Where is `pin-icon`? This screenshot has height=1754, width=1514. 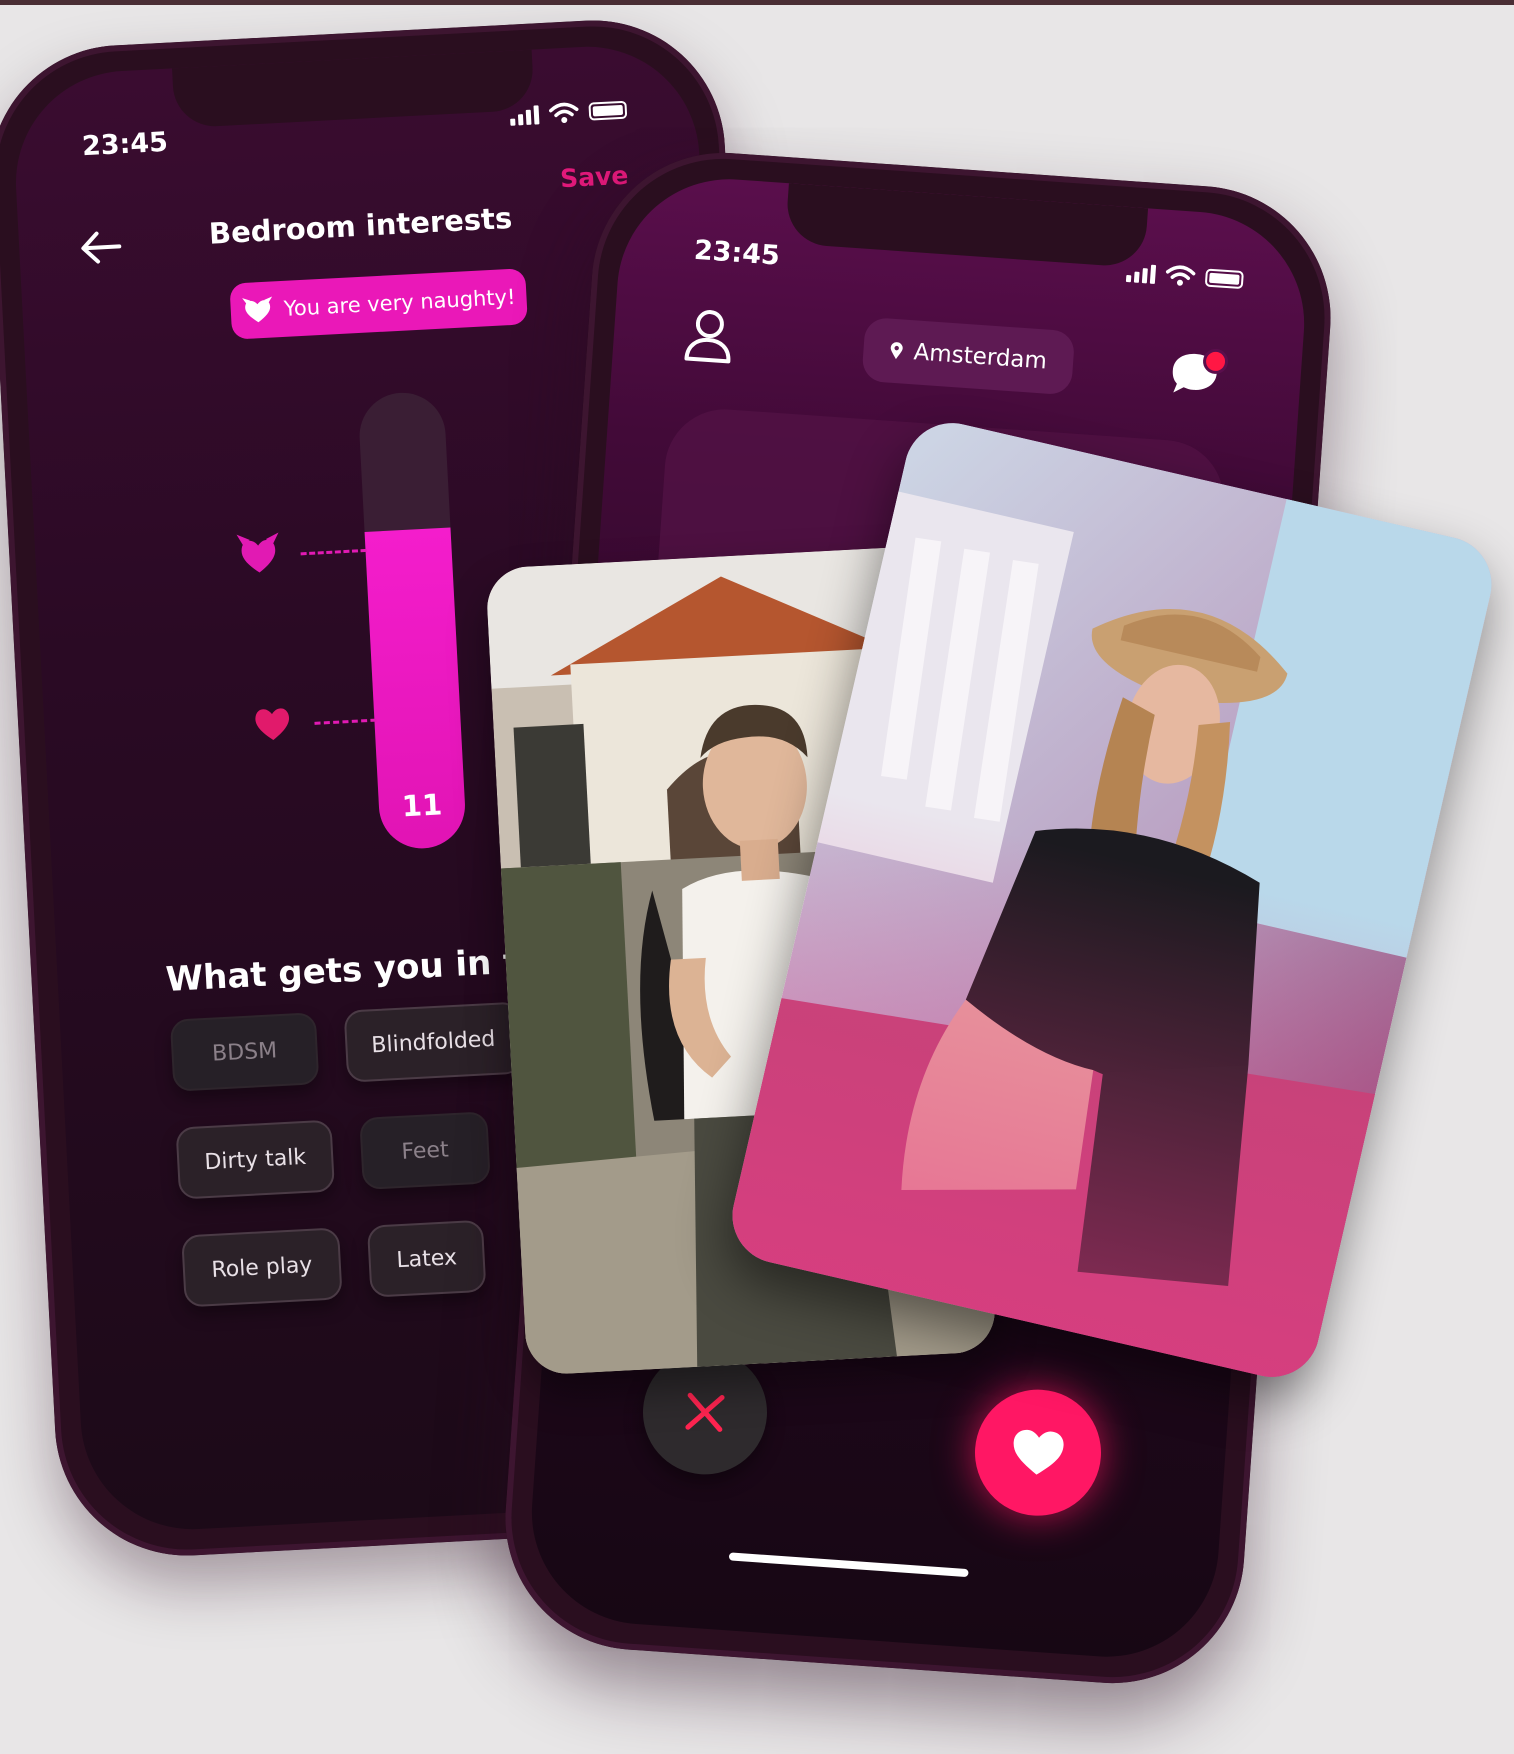 pin-icon is located at coordinates (896, 351).